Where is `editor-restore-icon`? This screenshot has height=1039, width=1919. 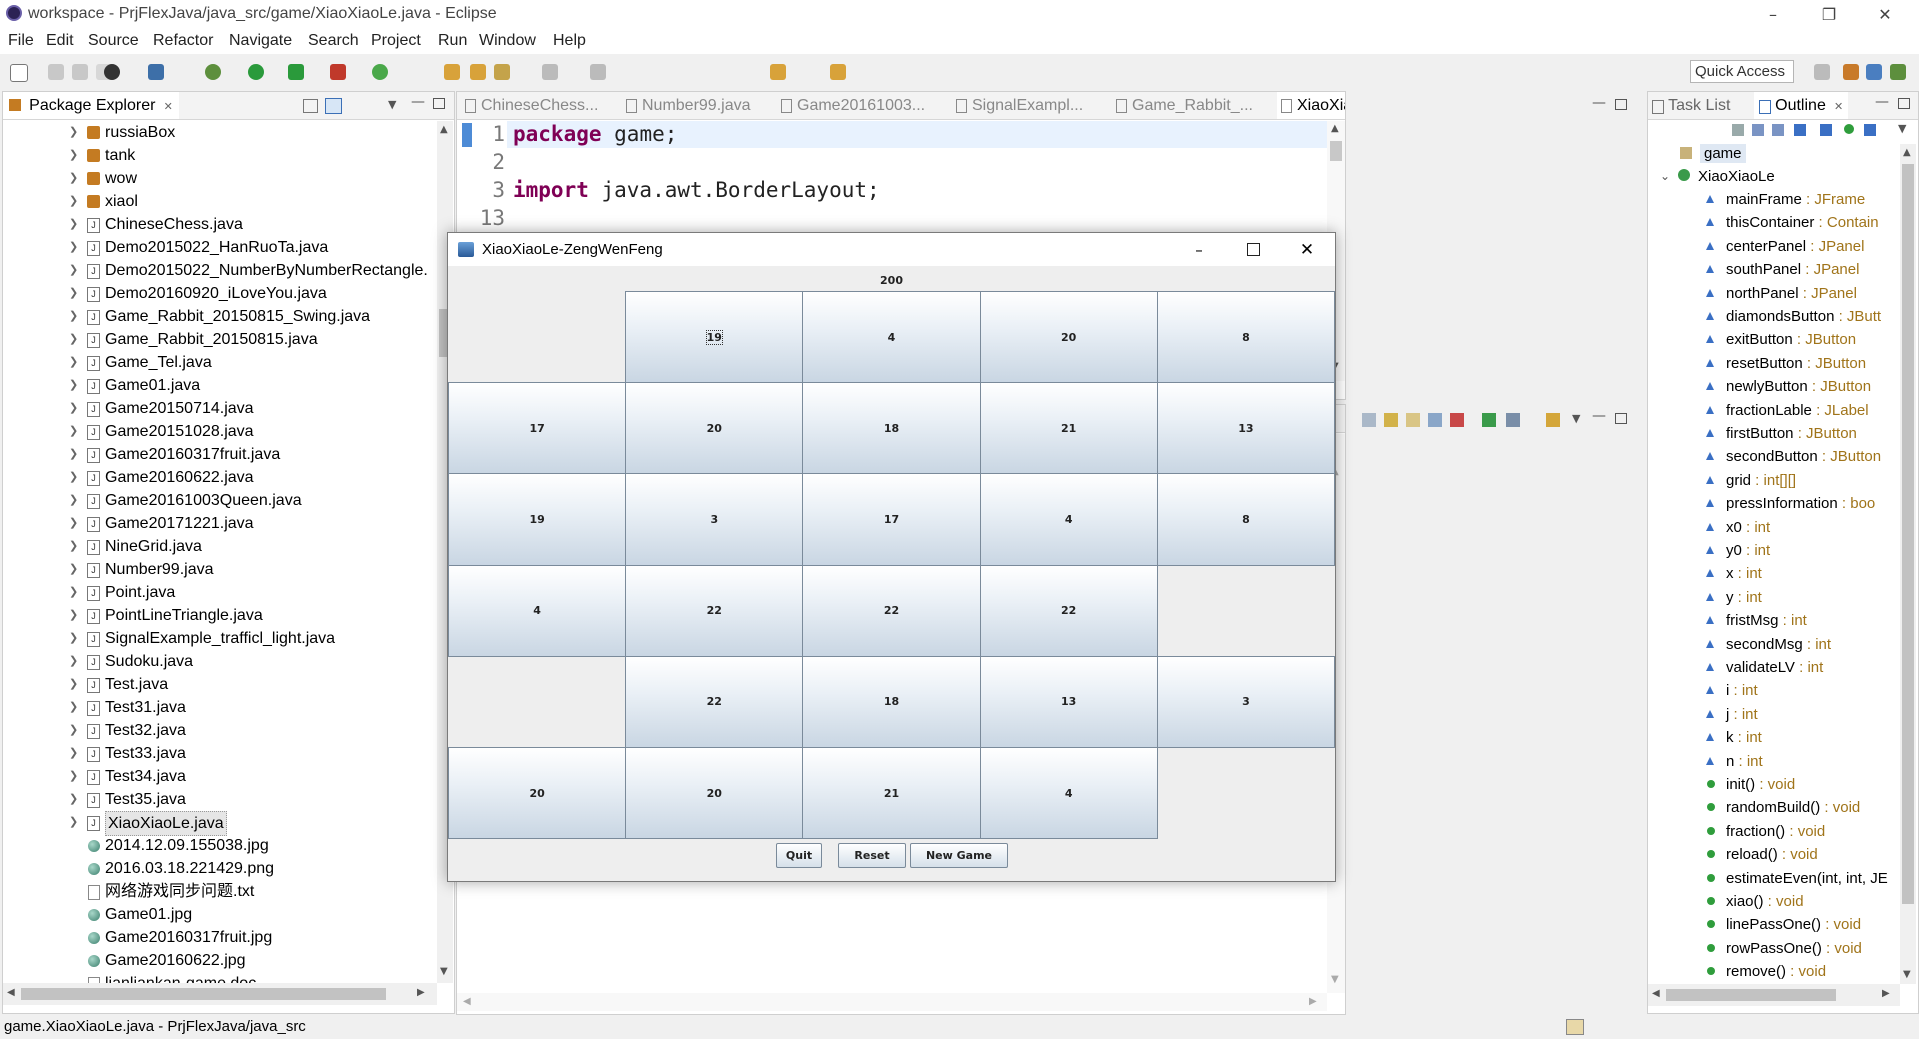
editor-restore-icon is located at coordinates (1621, 104).